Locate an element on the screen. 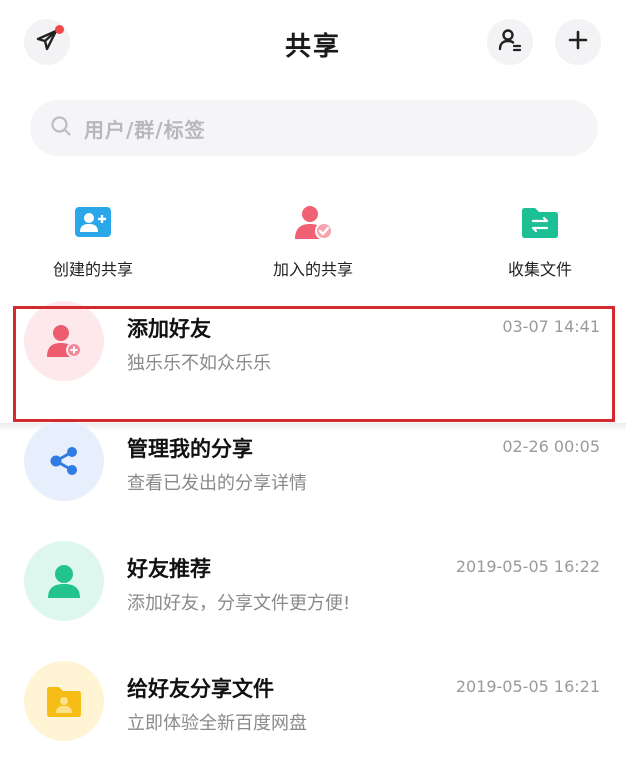 Image resolution: width=626 pixels, height=776 pixels. list-item-time: 03-07 14:41 is located at coordinates (551, 326).